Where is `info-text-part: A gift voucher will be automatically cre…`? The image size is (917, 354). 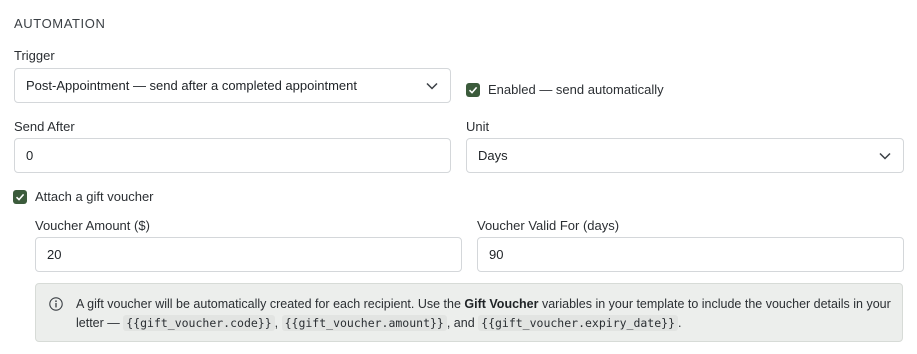 info-text-part: A gift voucher will be automatically cre… is located at coordinates (270, 304).